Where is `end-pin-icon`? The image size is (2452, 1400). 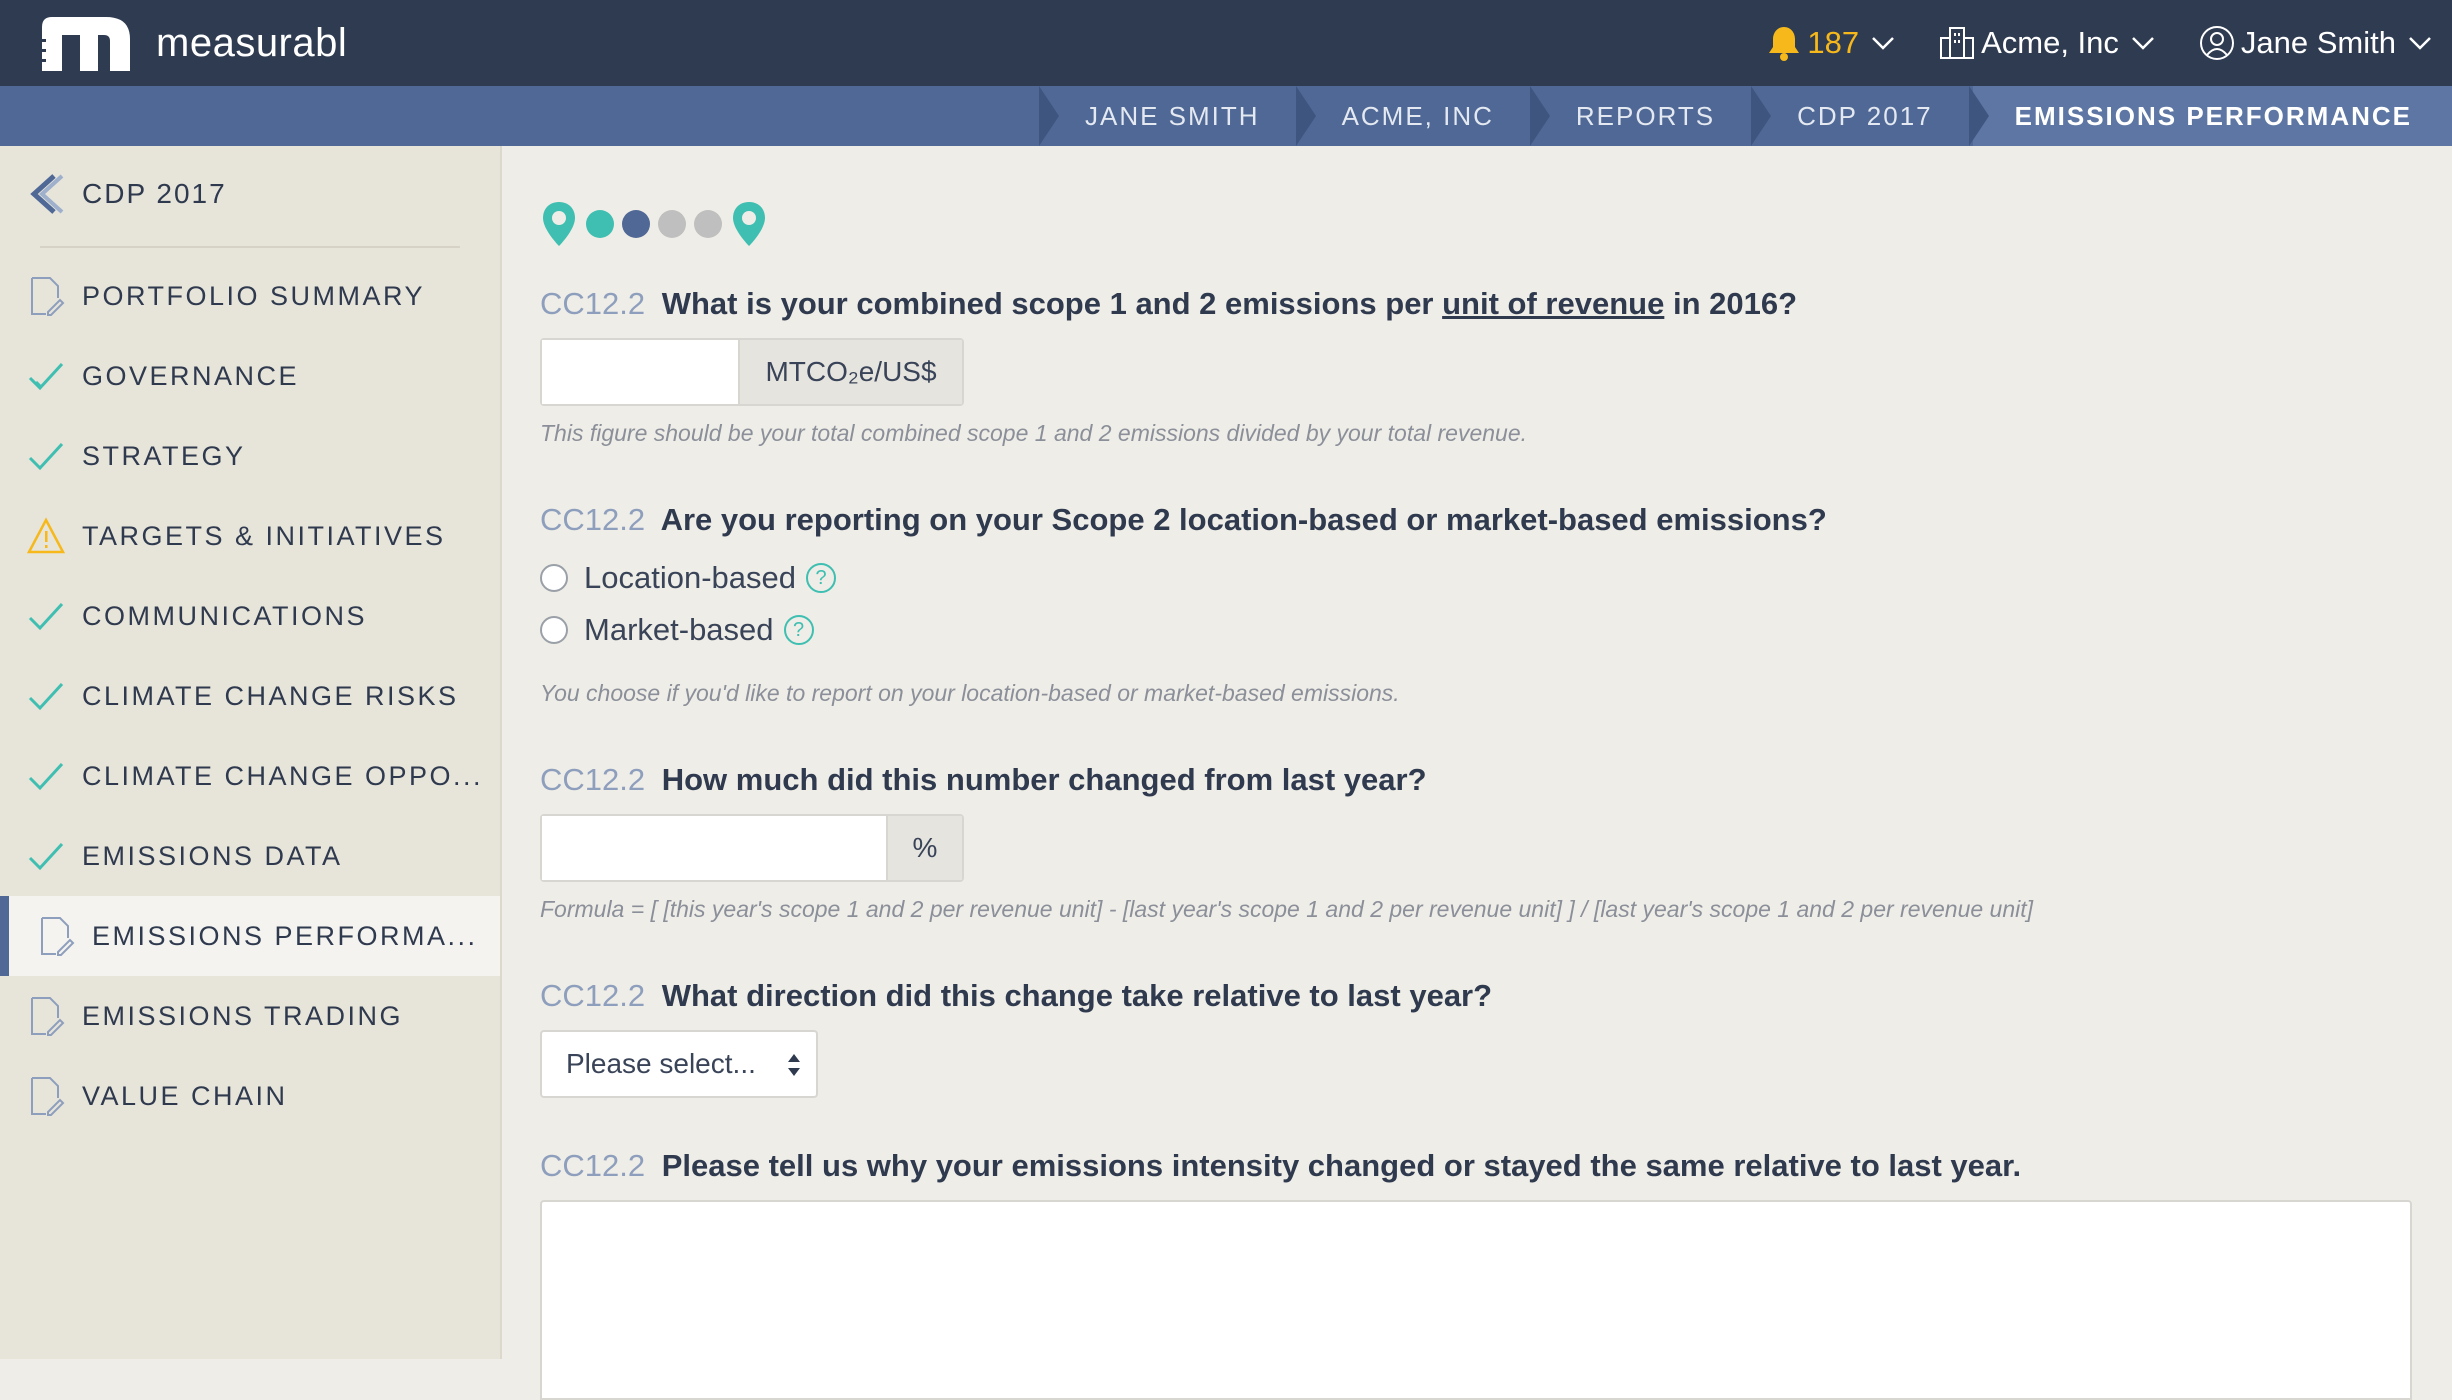 end-pin-icon is located at coordinates (749, 224).